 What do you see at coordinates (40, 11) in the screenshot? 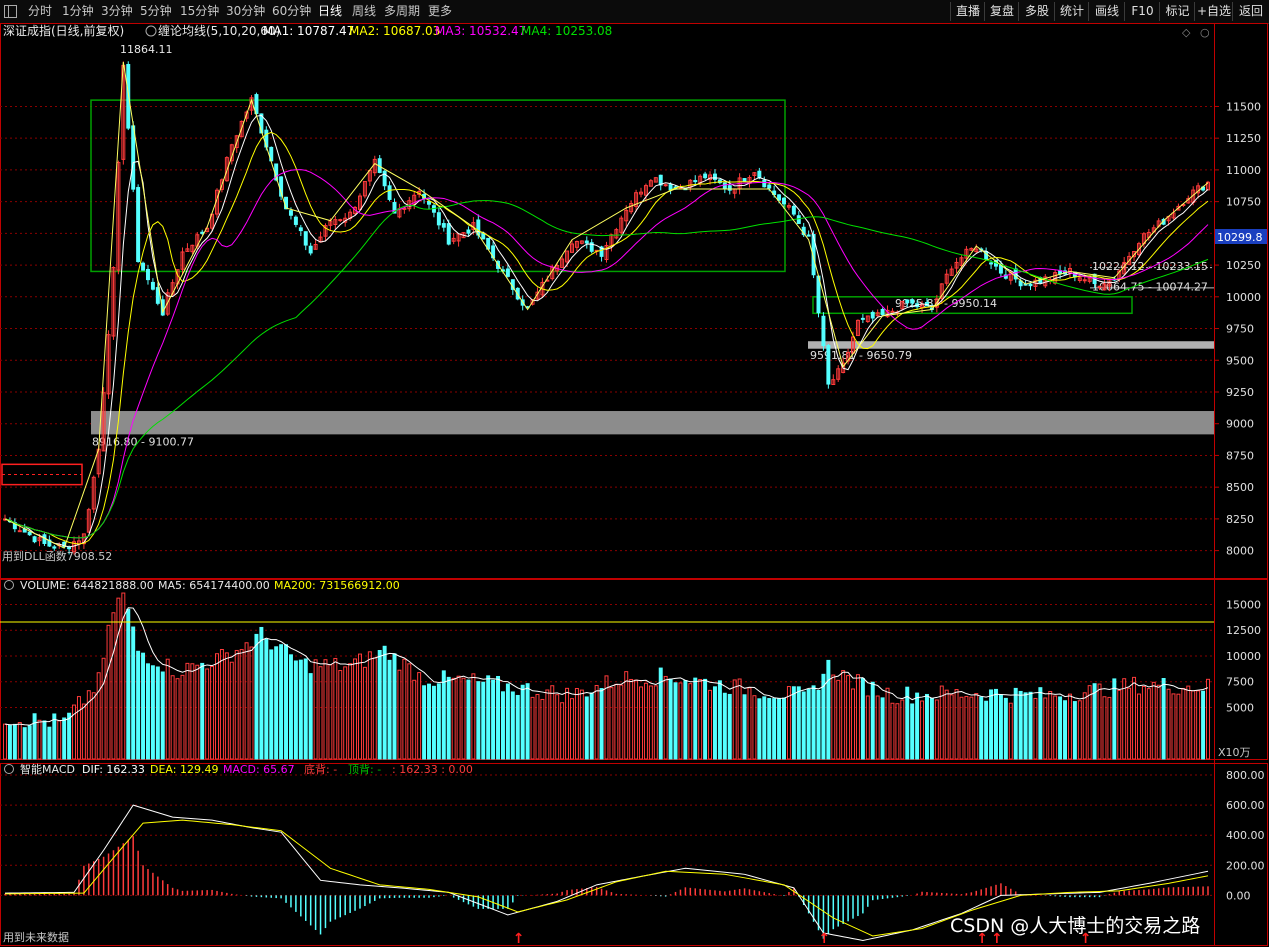
I see `timeframe-0: 分时` at bounding box center [40, 11].